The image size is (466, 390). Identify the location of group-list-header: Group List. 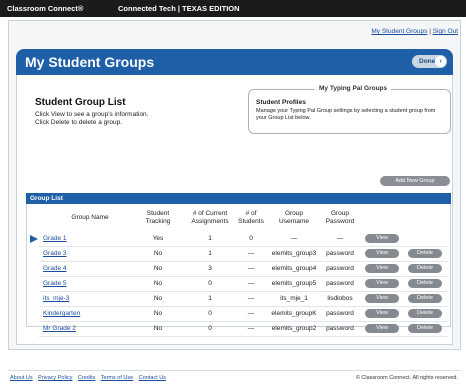
(238, 198).